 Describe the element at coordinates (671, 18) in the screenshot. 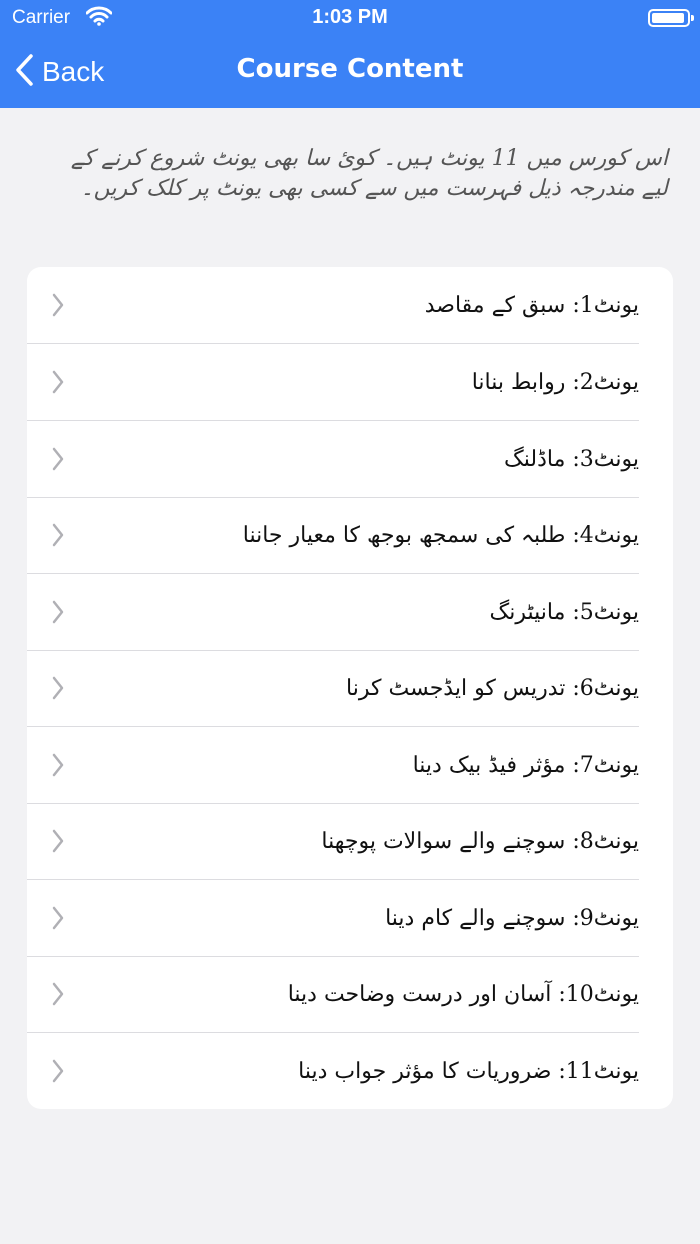

I see `battery-icon` at that location.